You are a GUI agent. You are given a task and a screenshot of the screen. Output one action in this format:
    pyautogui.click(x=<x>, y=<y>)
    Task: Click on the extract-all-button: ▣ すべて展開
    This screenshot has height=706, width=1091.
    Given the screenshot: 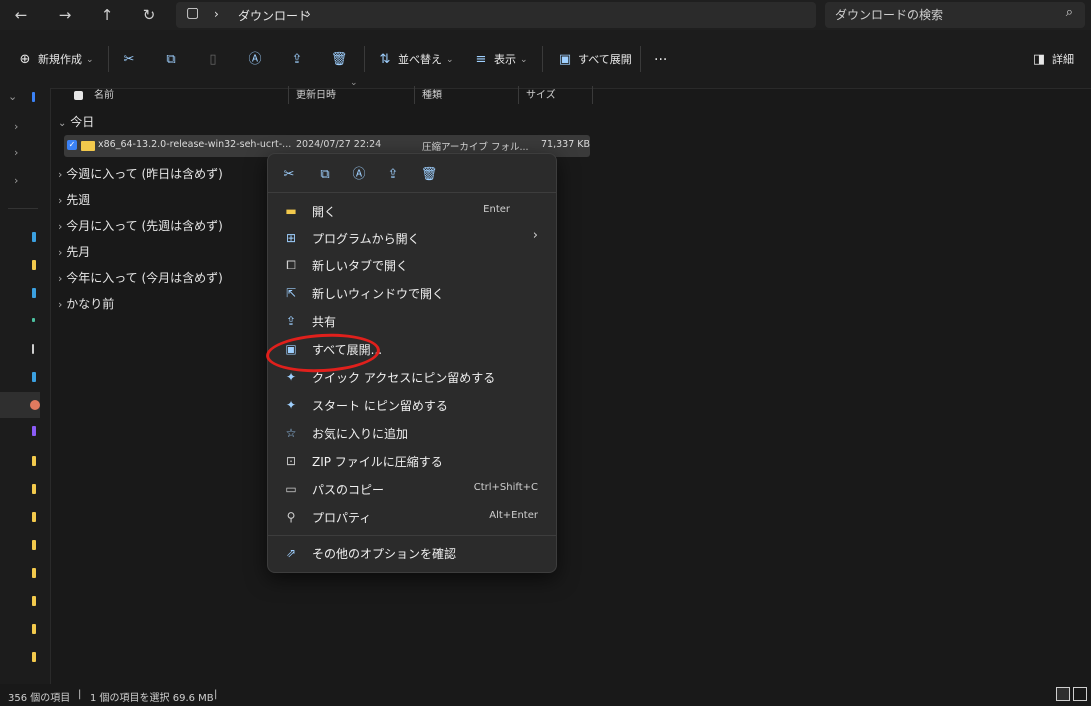 What is the action you would take?
    pyautogui.click(x=594, y=60)
    